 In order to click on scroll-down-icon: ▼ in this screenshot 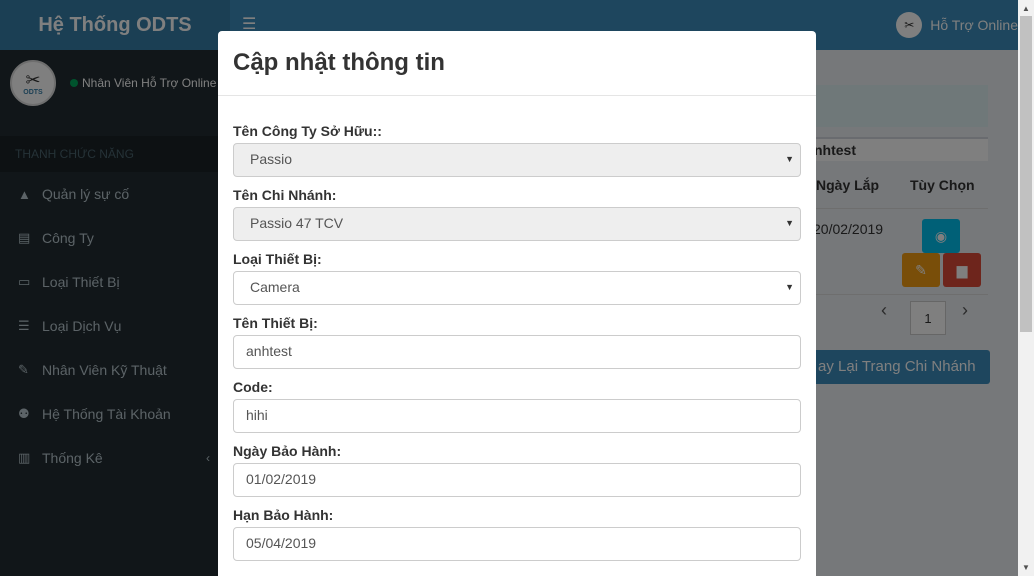, I will do `click(1026, 567)`.